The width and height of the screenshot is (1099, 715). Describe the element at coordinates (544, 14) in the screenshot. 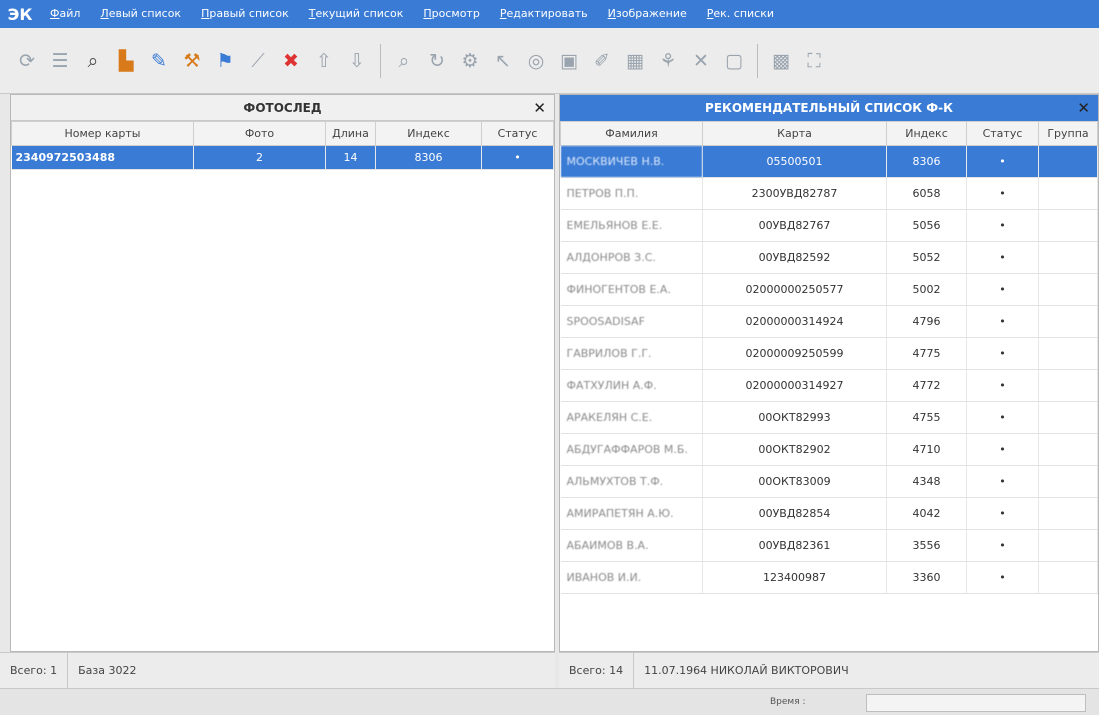

I see `menu-item-5: Редактировать` at that location.